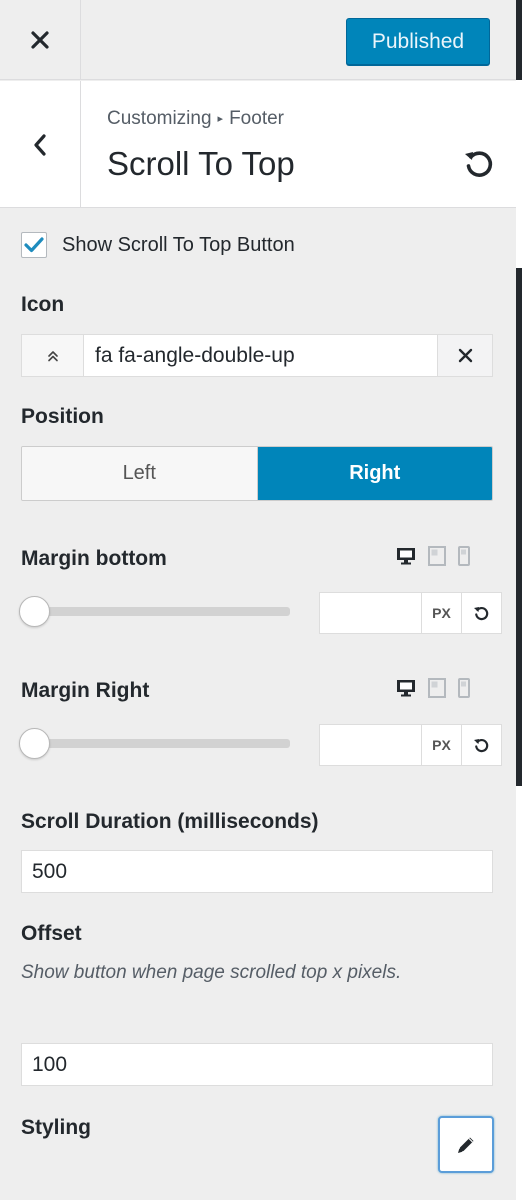 This screenshot has width=522, height=1200. Describe the element at coordinates (256, 118) in the screenshot. I see `breadcrumb-parent: Footer` at that location.